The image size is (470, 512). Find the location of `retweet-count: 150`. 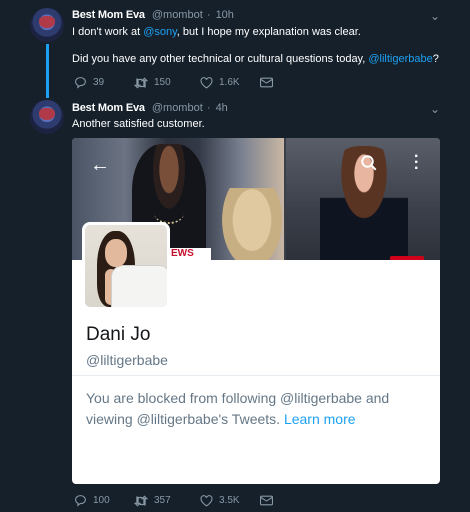

retweet-count: 150 is located at coordinates (162, 82).